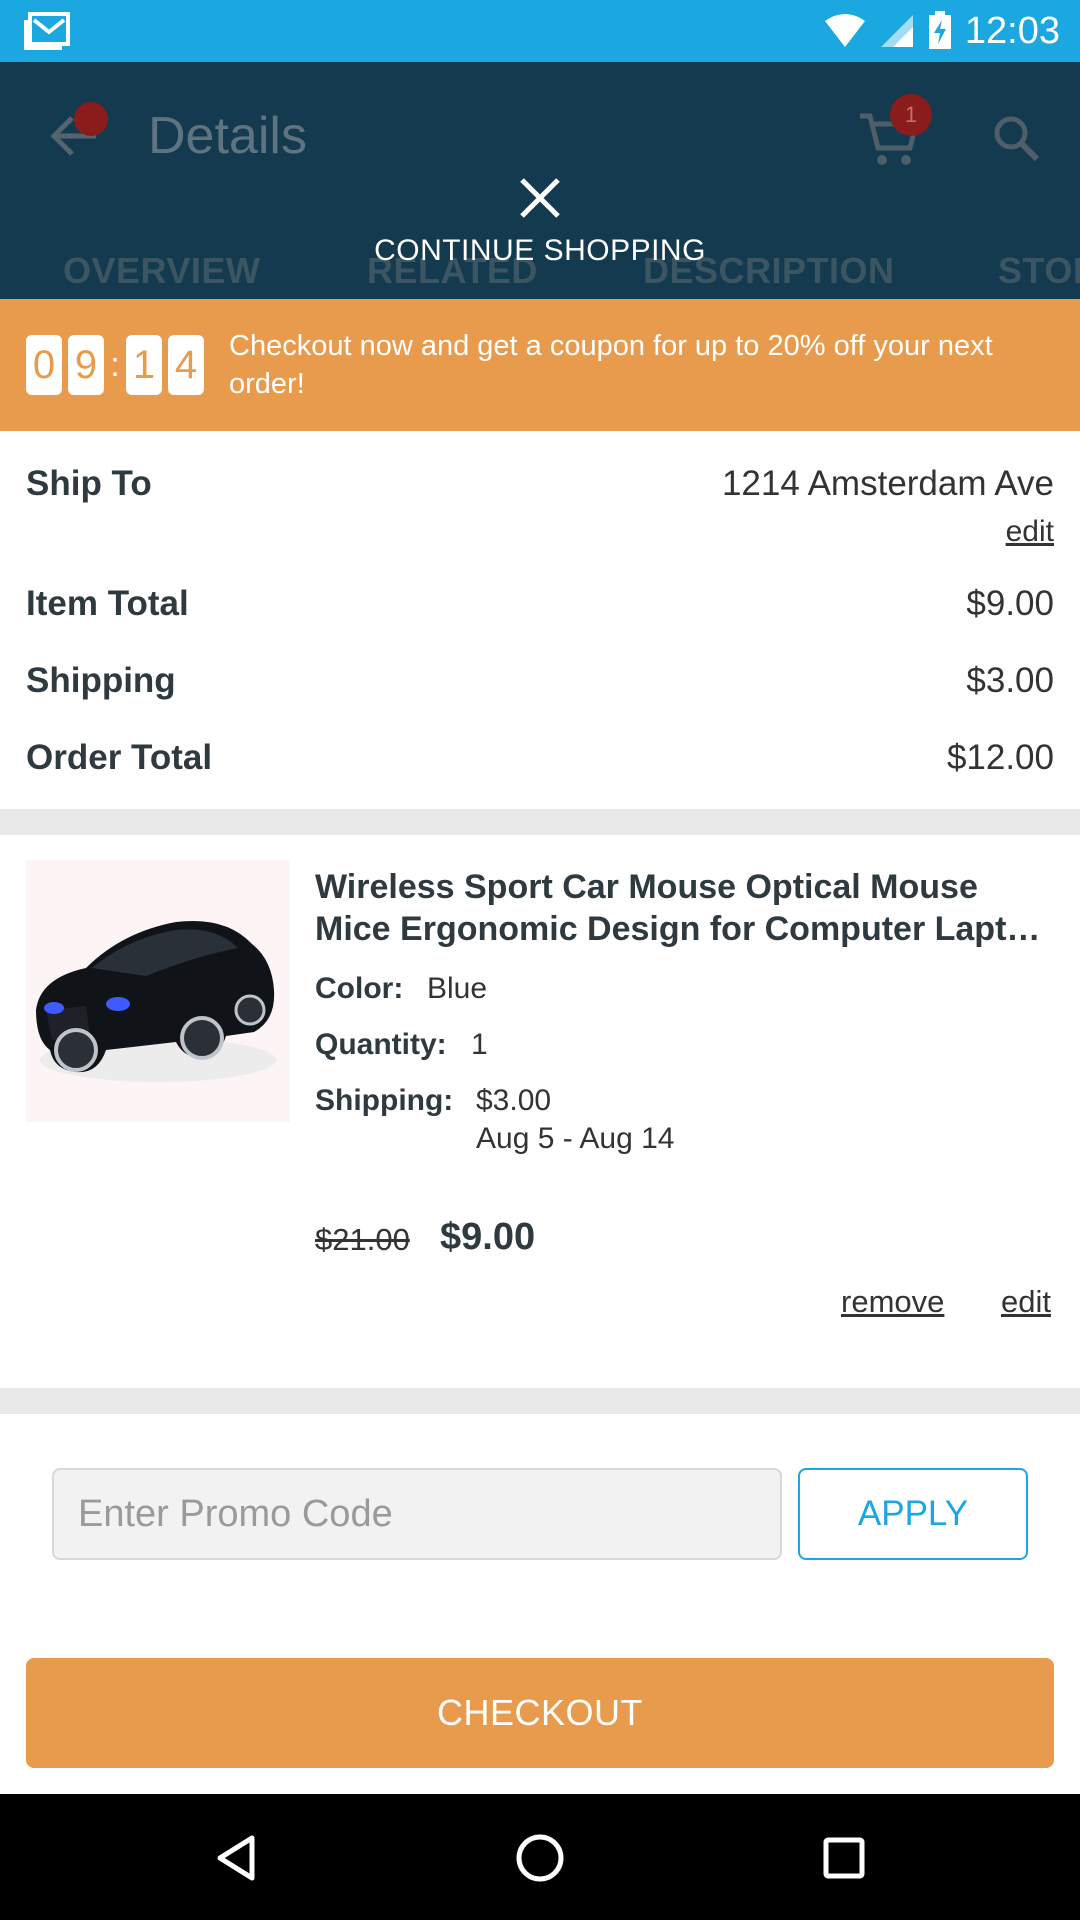  Describe the element at coordinates (89, 483) in the screenshot. I see `ship-to-label: Ship To` at that location.